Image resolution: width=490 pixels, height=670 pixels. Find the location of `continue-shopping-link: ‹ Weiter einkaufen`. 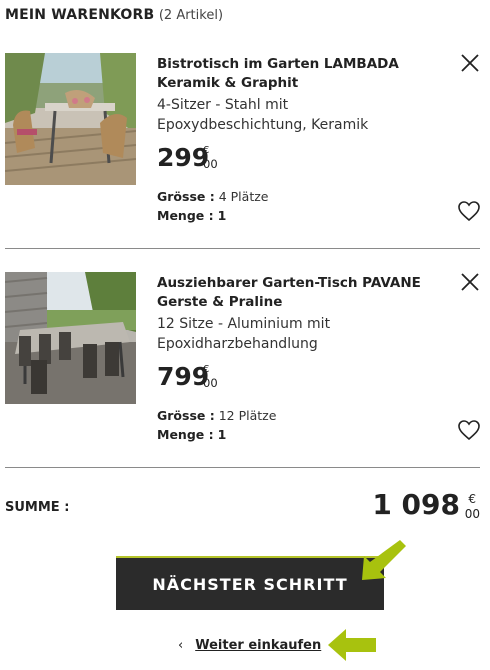

continue-shopping-link: ‹ Weiter einkaufen is located at coordinates (249, 645).